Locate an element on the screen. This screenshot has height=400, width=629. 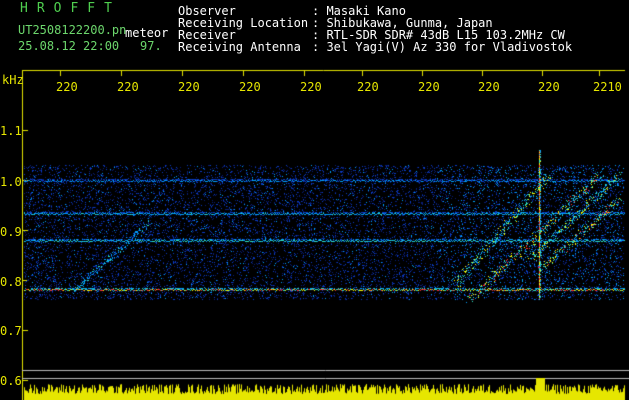
y-tick-label: 0.7 is located at coordinates (11, 331).